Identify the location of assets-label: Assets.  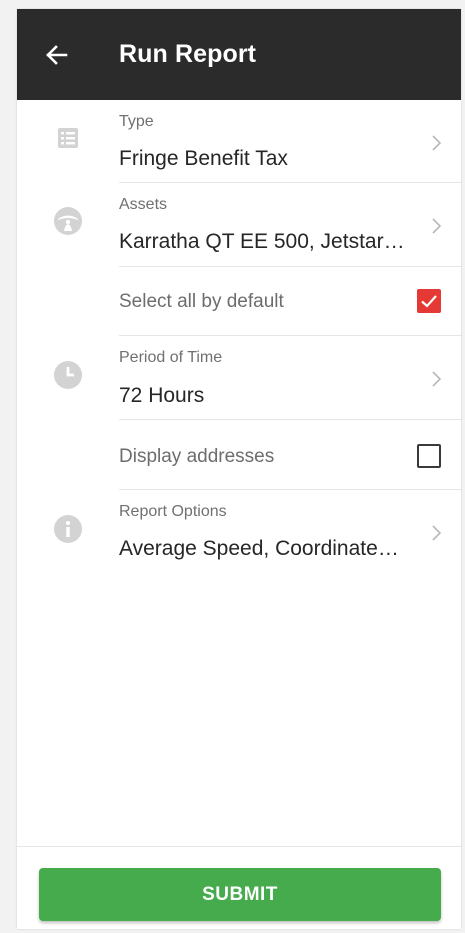
(143, 204).